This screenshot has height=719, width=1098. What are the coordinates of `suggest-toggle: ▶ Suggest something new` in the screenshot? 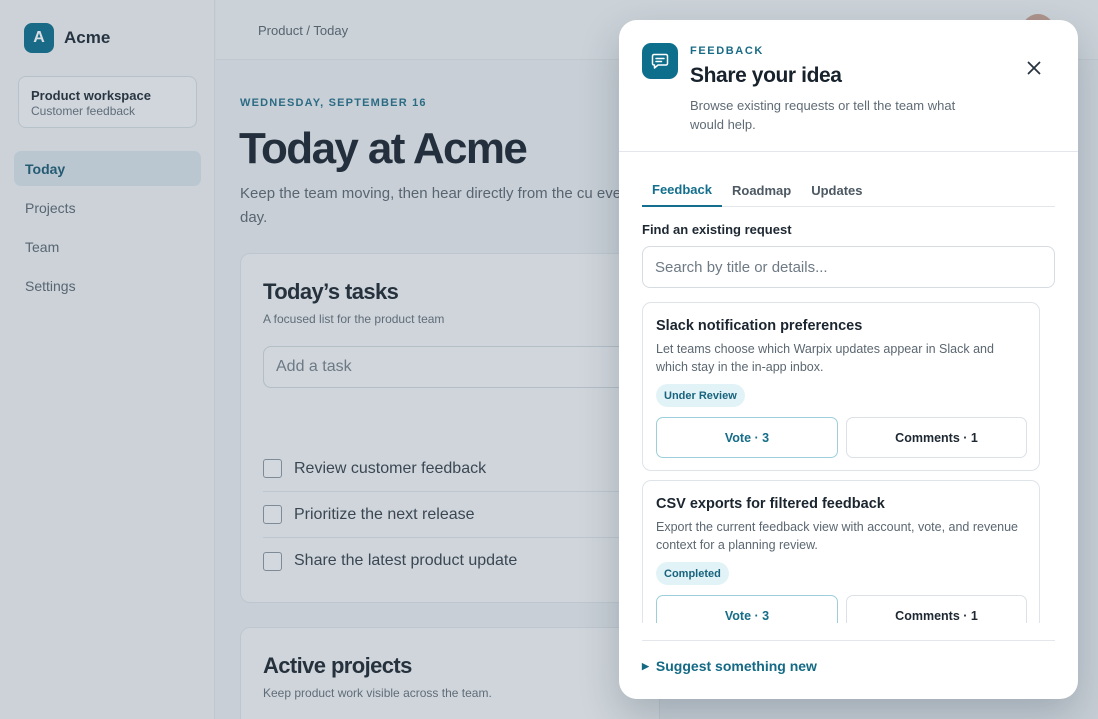 It's located at (729, 666).